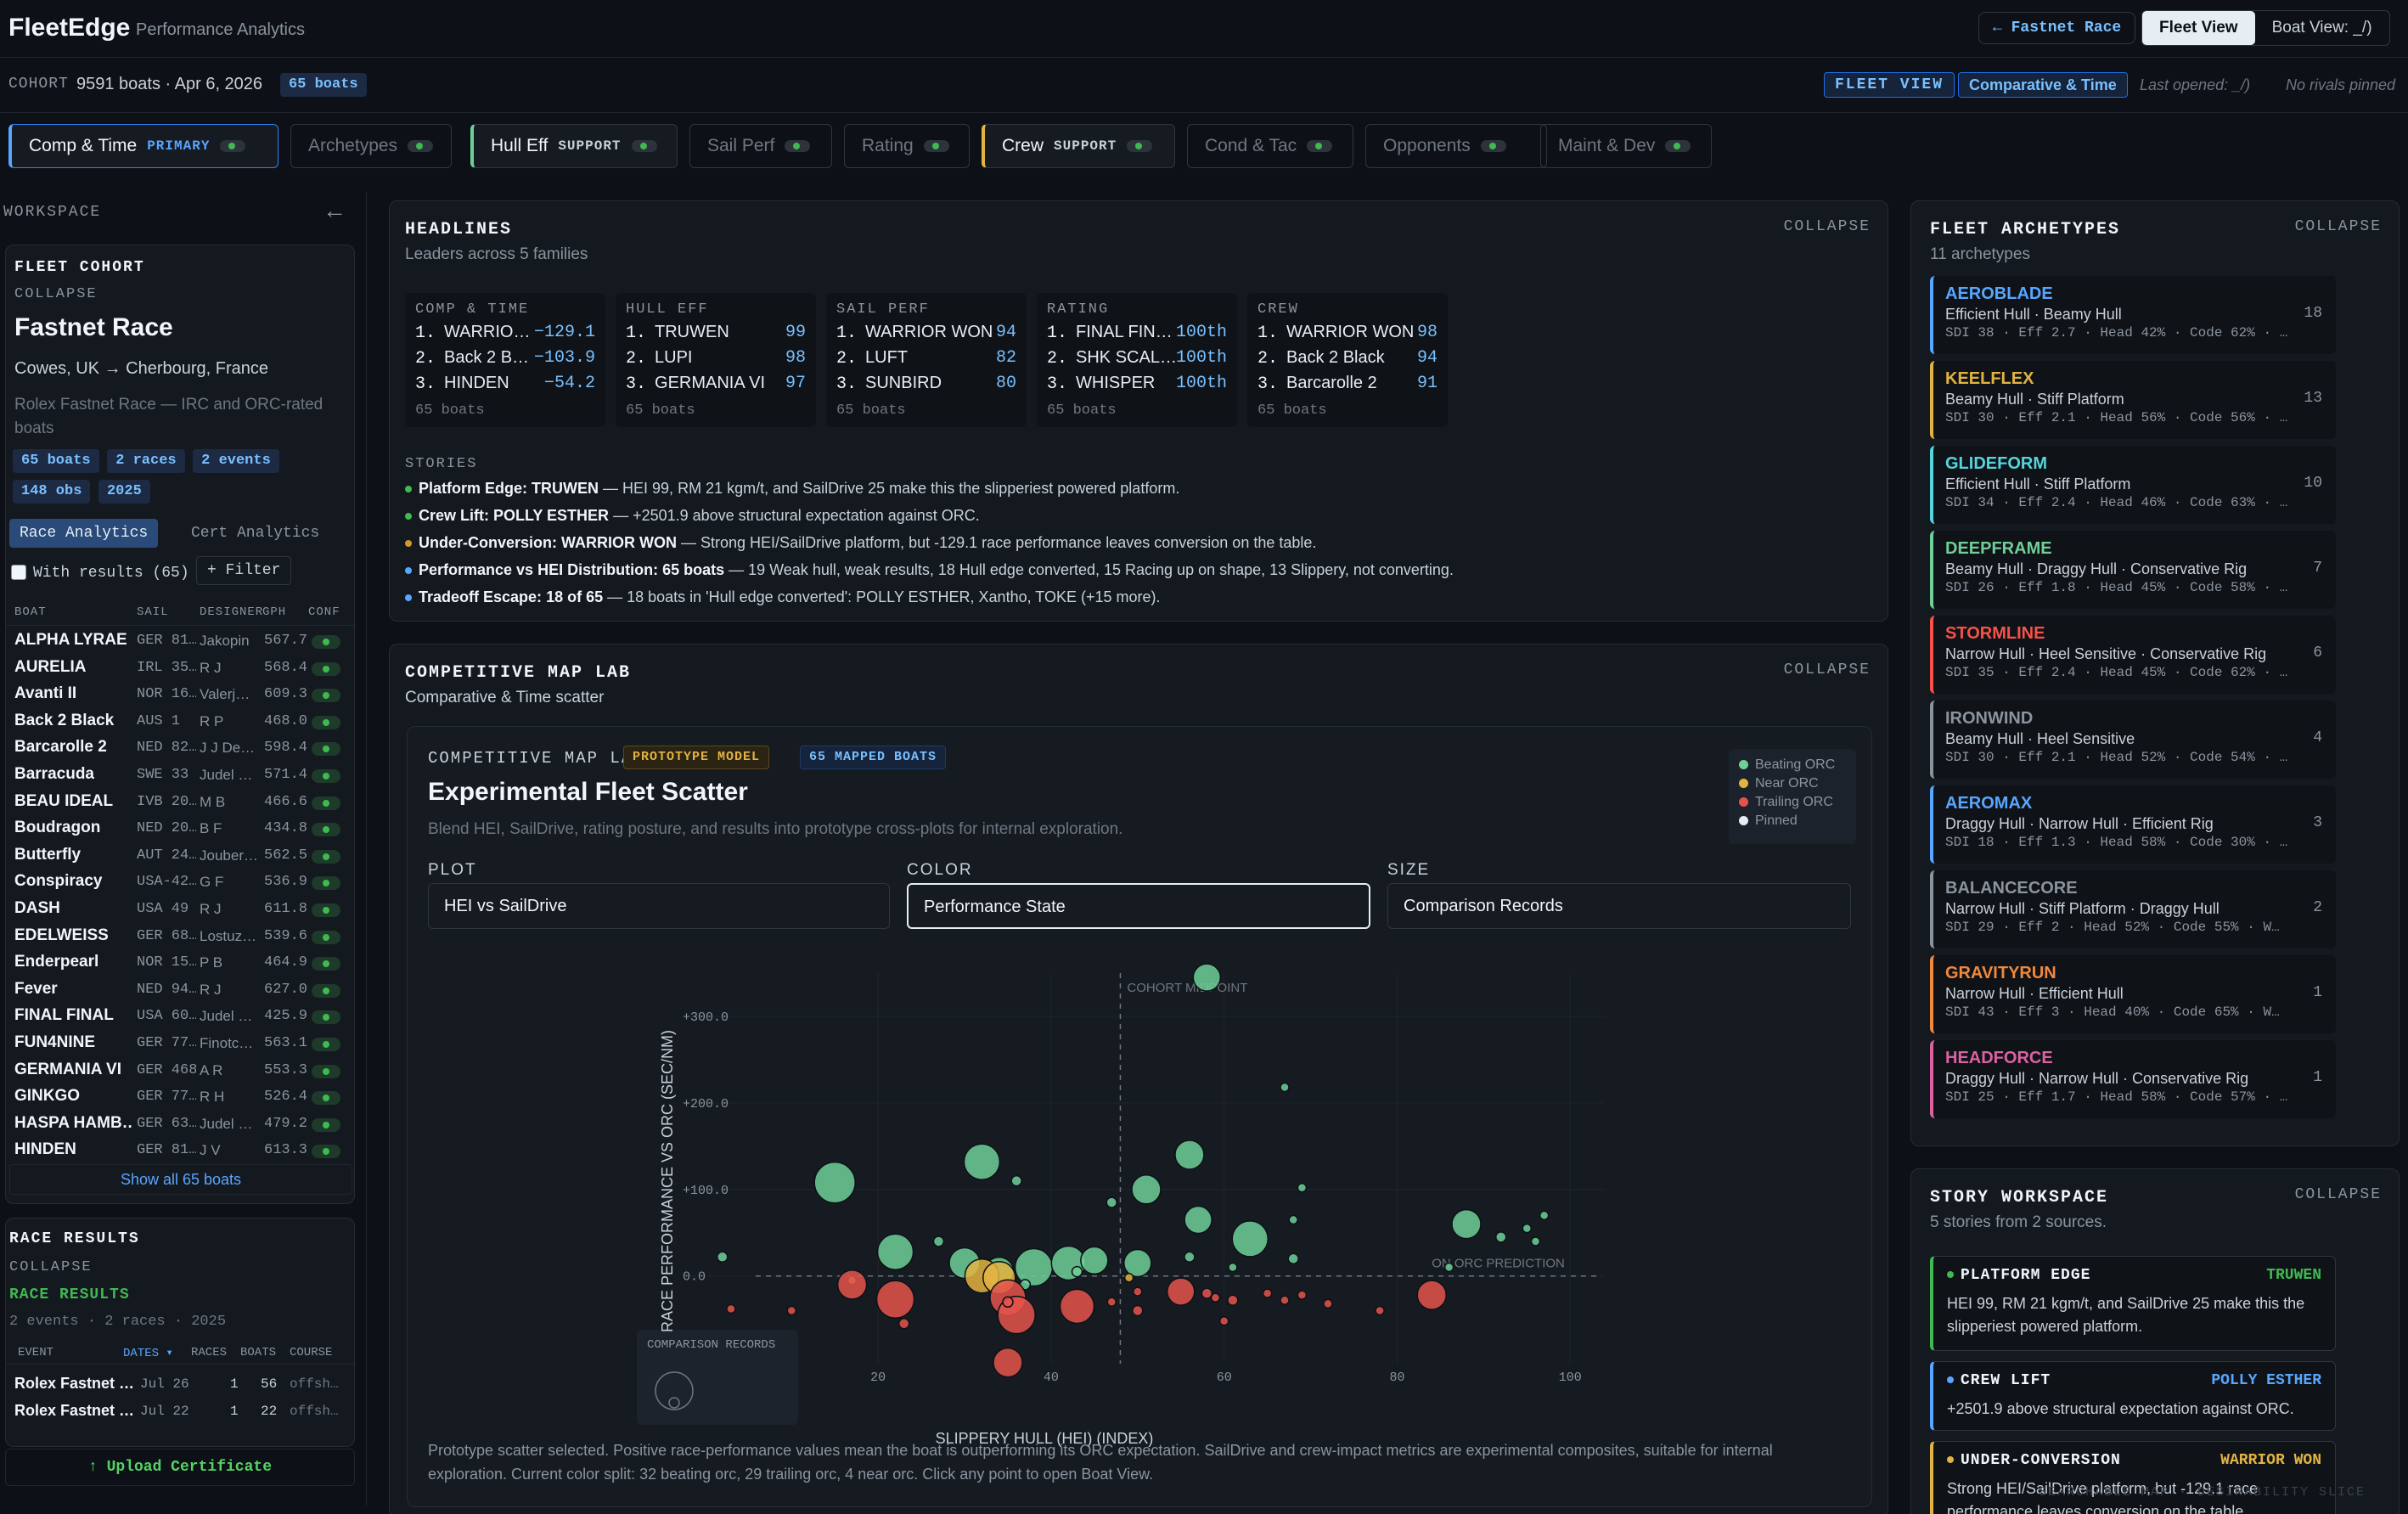  I want to click on table-row: Conspiracy USA-42… G F 536.9, so click(179, 882).